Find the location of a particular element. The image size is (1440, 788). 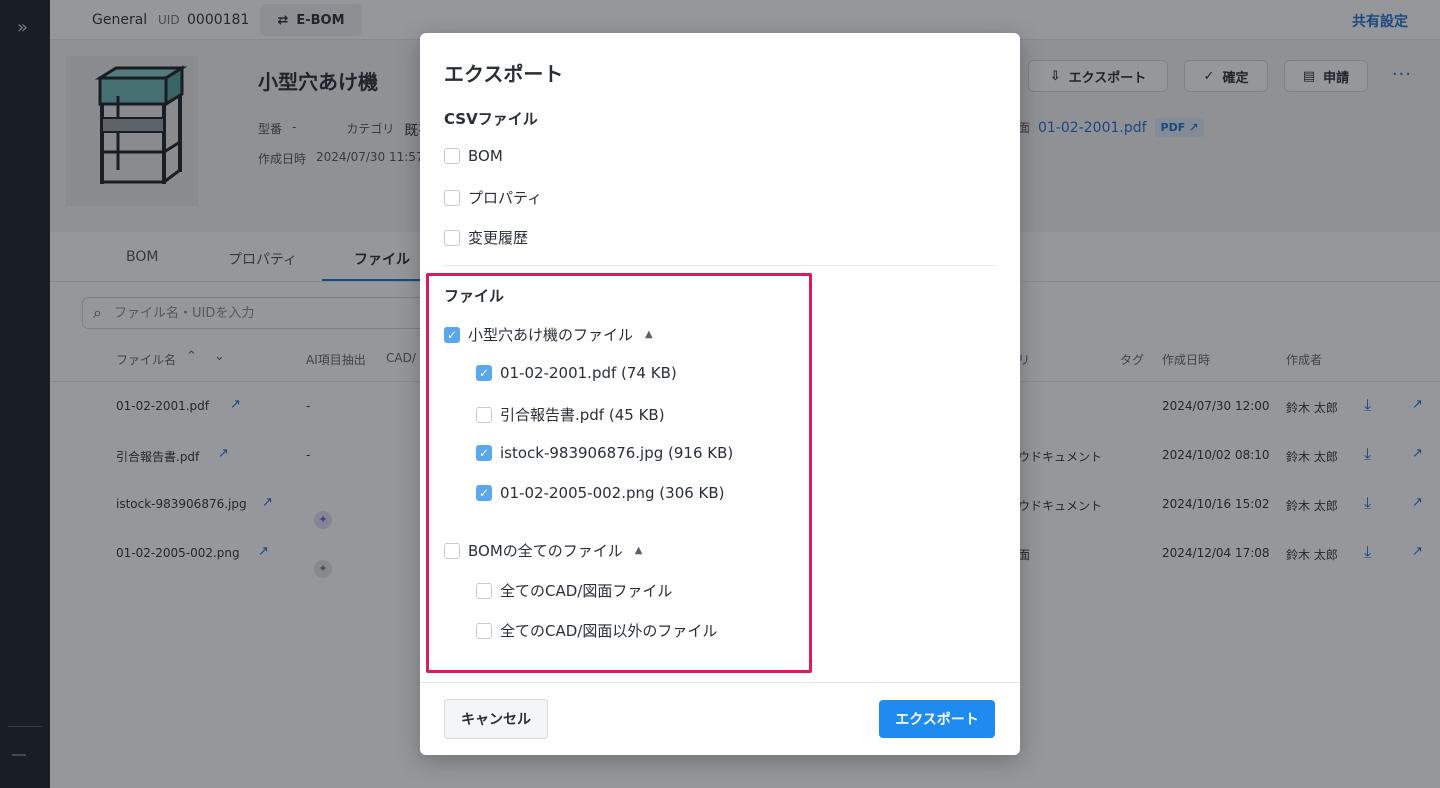

group-label: 小型穴あけ機のファイル is located at coordinates (551, 335).